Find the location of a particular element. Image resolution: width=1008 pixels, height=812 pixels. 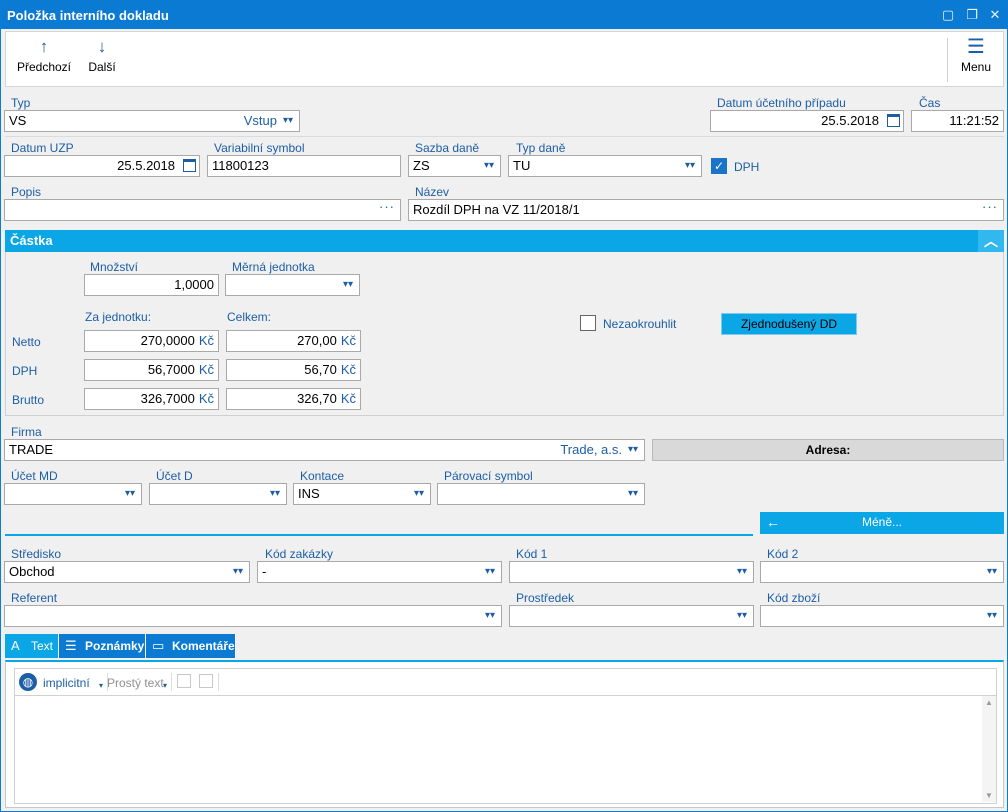

netto-total-field: 270,00 Kč is located at coordinates (293, 341).